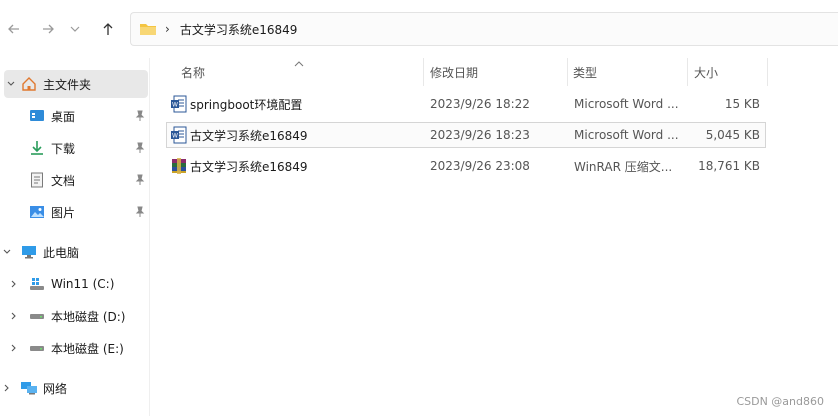 This screenshot has height=416, width=838. Describe the element at coordinates (88, 316) in the screenshot. I see `sidebar-item-label: 本地磁盘 (D:)` at that location.